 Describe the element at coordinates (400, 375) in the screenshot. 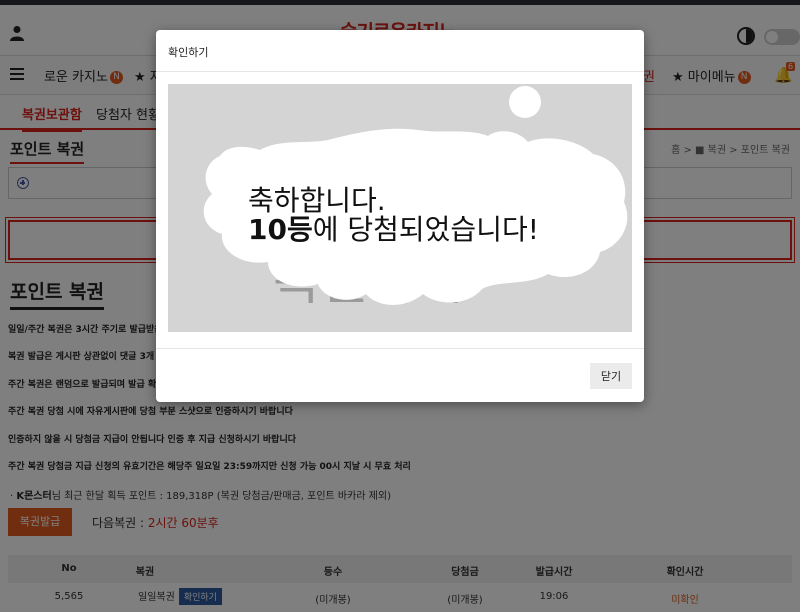

I see `modal-footer: 닫기` at that location.